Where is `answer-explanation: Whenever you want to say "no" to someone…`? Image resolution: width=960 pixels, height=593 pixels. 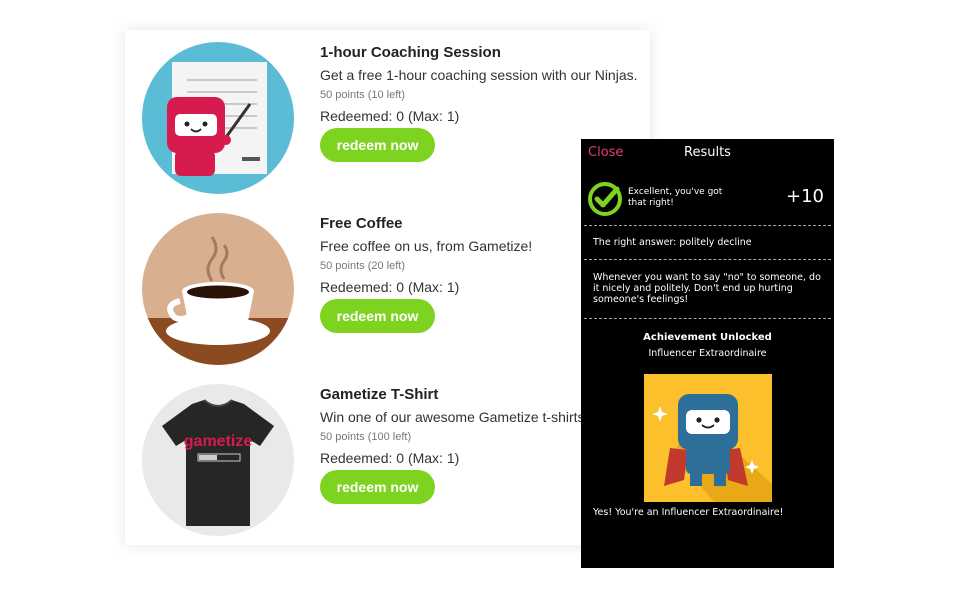
answer-explanation: Whenever you want to say "no" to someone… is located at coordinates (707, 288).